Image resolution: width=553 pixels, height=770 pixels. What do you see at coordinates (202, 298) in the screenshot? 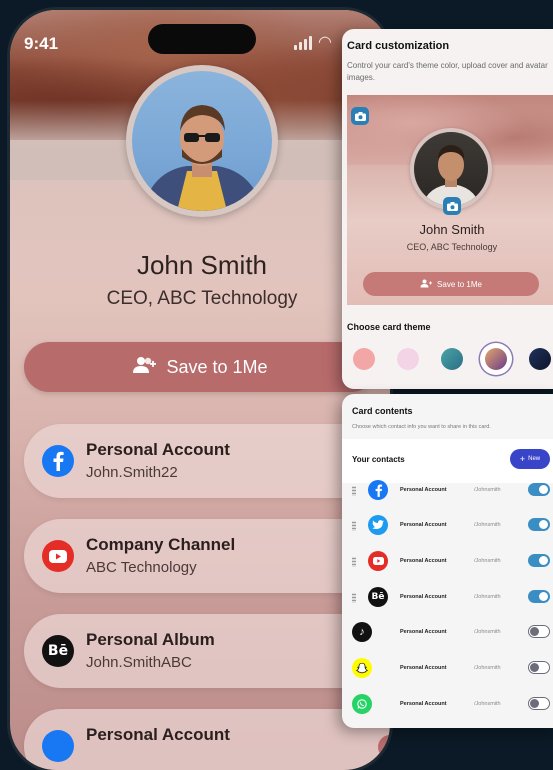
I see `profile-title: CEO, ABC Technology` at bounding box center [202, 298].